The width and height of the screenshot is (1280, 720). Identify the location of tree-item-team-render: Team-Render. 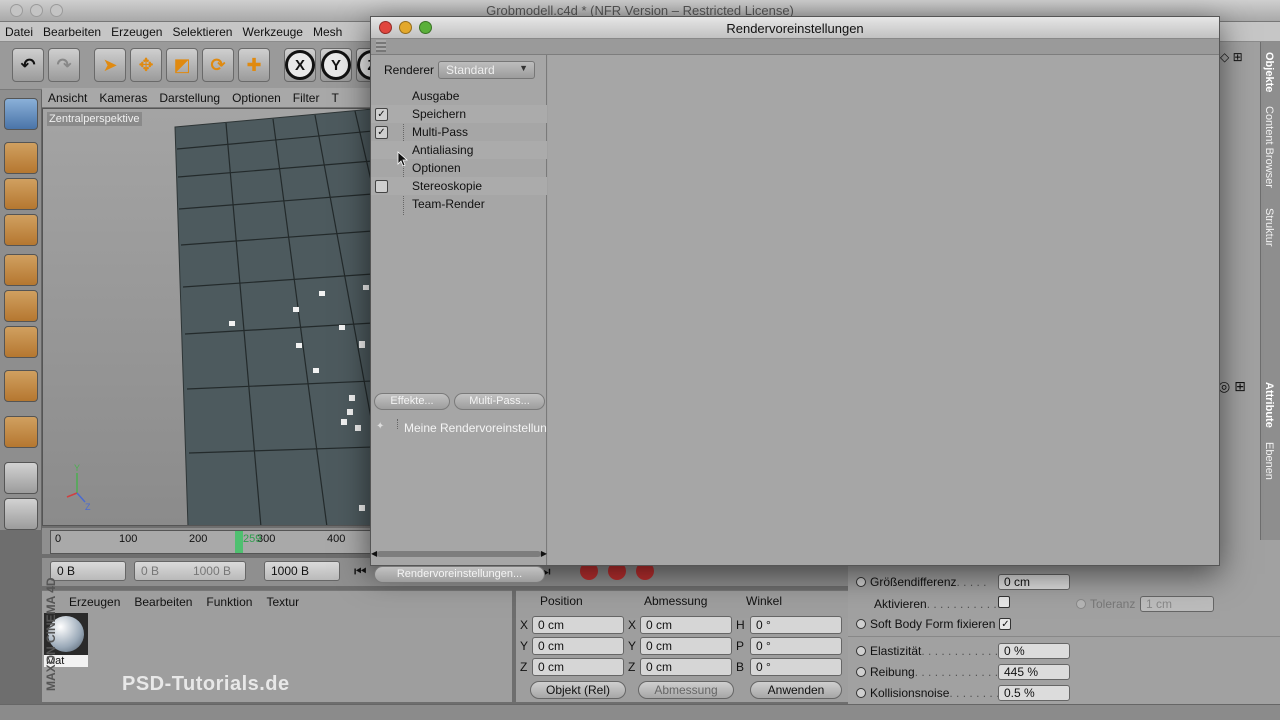
(459, 204).